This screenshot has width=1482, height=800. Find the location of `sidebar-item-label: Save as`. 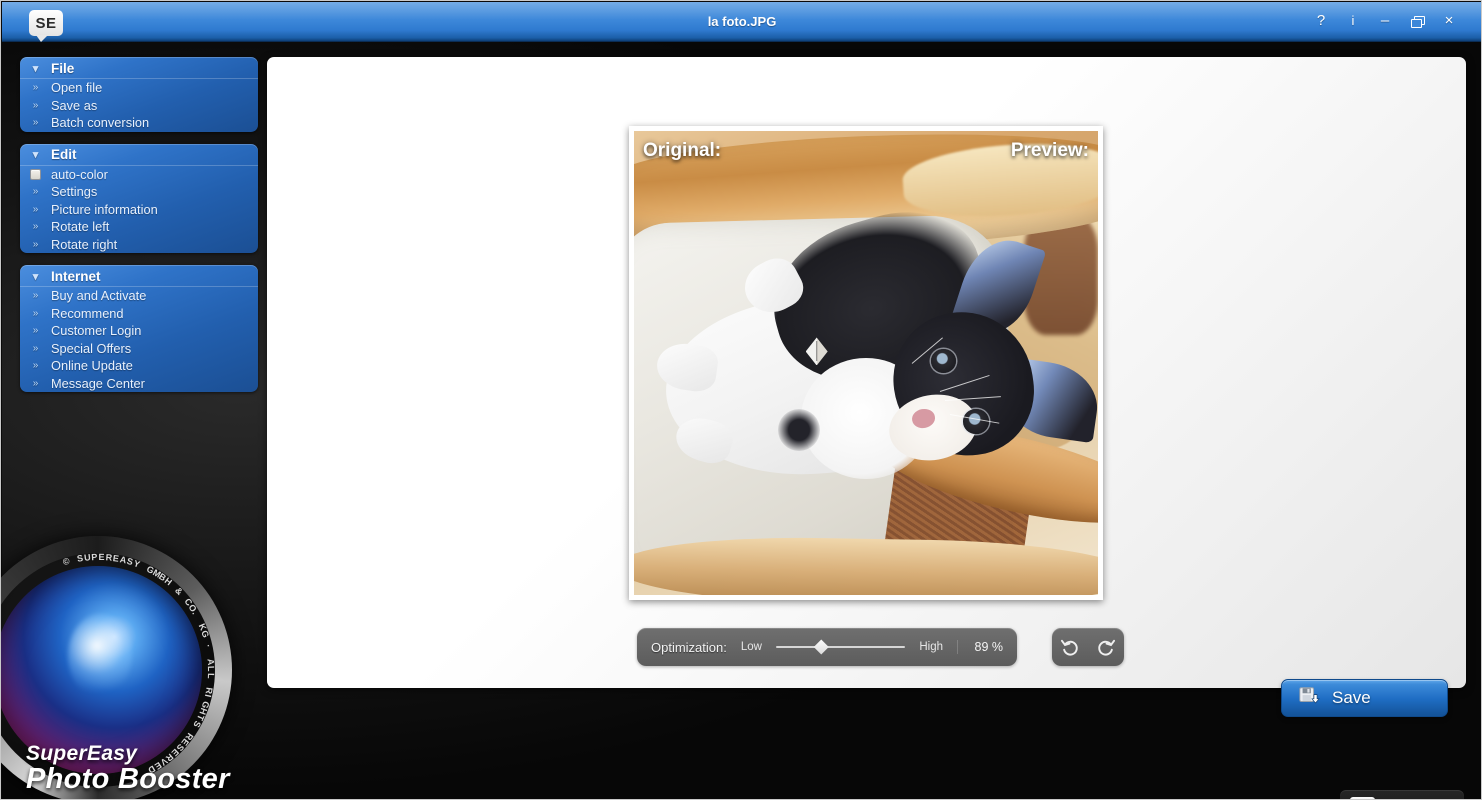

sidebar-item-label: Save as is located at coordinates (74, 105).